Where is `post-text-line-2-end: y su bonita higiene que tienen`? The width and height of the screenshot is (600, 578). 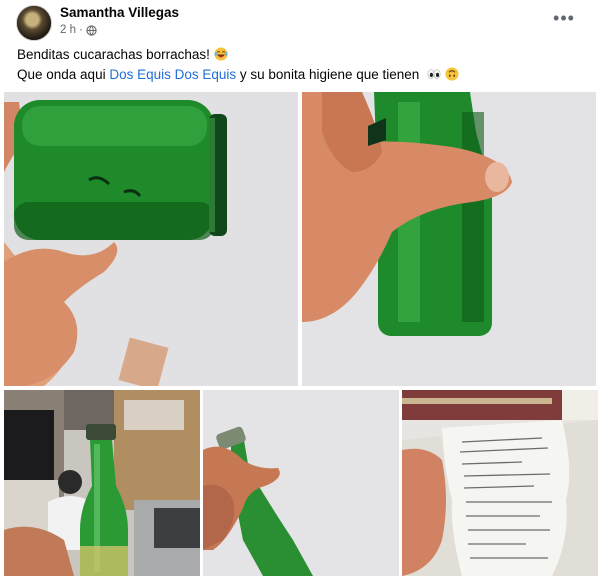 post-text-line-2-end: y su bonita higiene que tienen is located at coordinates (330, 74).